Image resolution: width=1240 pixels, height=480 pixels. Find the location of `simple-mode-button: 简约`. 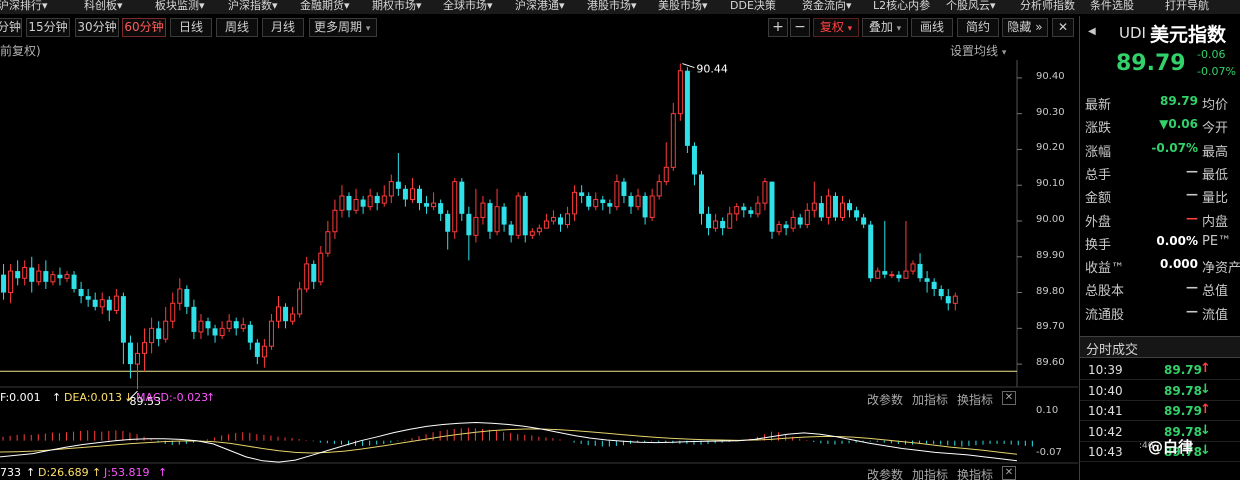

simple-mode-button: 简约 is located at coordinates (978, 27).